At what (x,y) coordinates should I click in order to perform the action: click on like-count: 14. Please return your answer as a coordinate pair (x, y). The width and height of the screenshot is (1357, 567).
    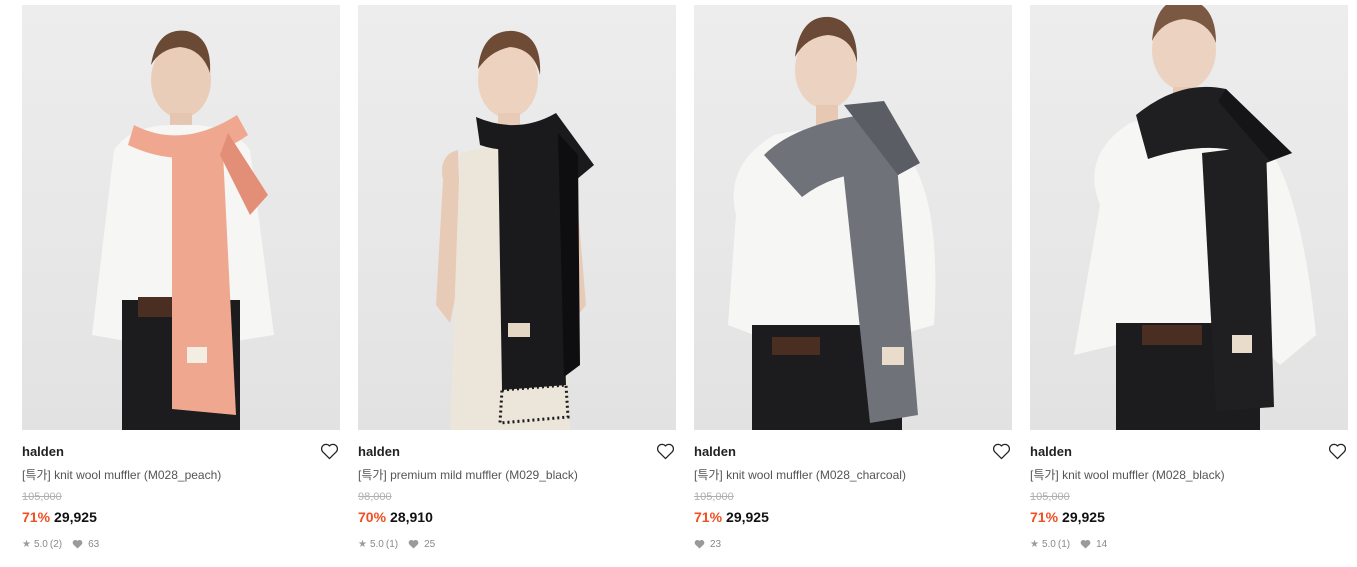
    Looking at the image, I should click on (1102, 544).